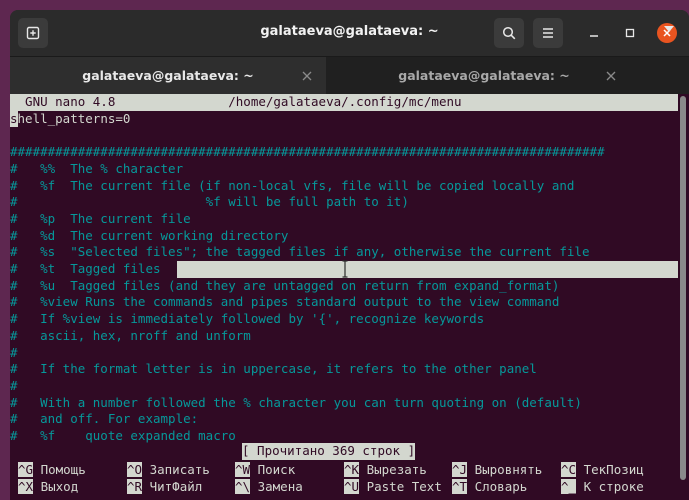 The height and width of the screenshot is (500, 689). What do you see at coordinates (352, 486) in the screenshot?
I see `shortcut-key: ^U` at bounding box center [352, 486].